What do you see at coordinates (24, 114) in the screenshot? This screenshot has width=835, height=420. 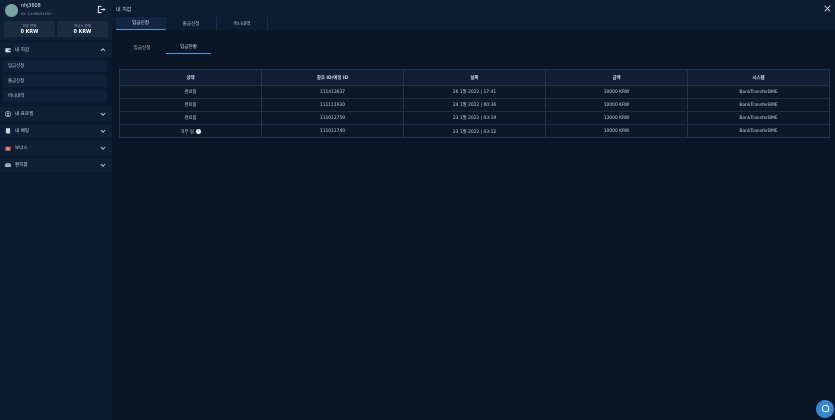 I see `sidebar-item-label: 내 프로필` at bounding box center [24, 114].